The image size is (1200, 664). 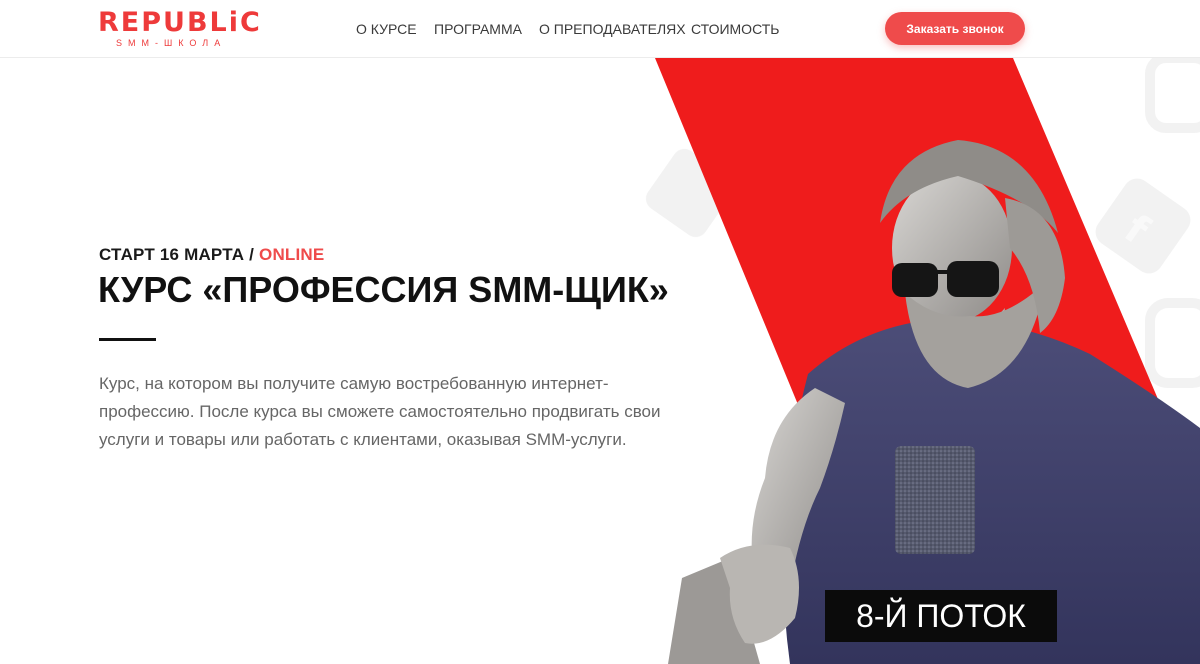 I want to click on page-title: КУРС «ПРОФЕССИЯ SMM-ЩИК», so click(x=383, y=289).